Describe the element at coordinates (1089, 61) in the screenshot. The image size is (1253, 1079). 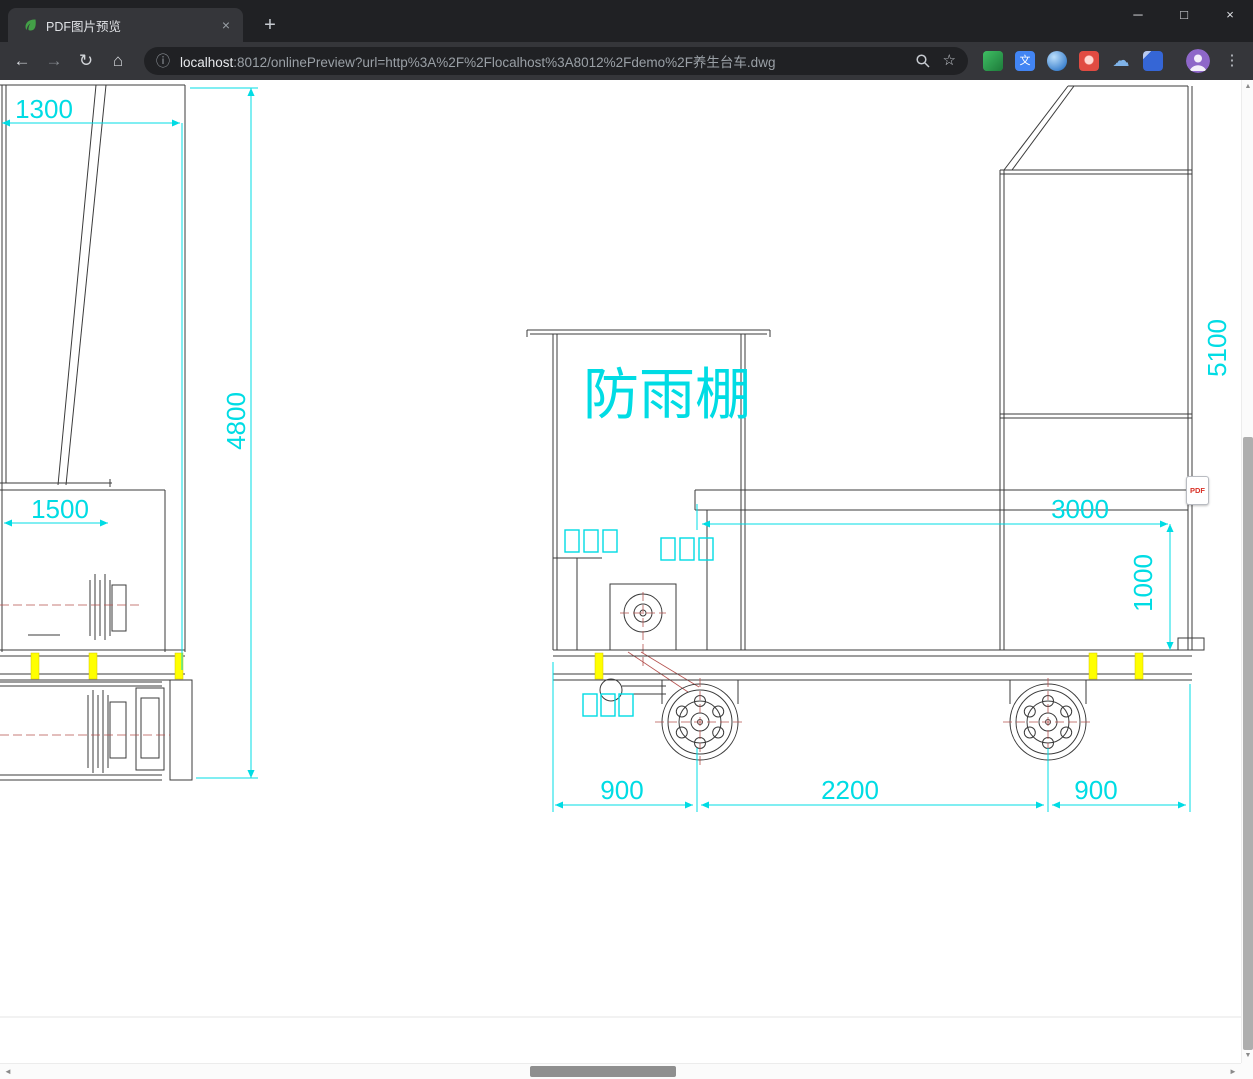
I see `extension-red-icon` at that location.